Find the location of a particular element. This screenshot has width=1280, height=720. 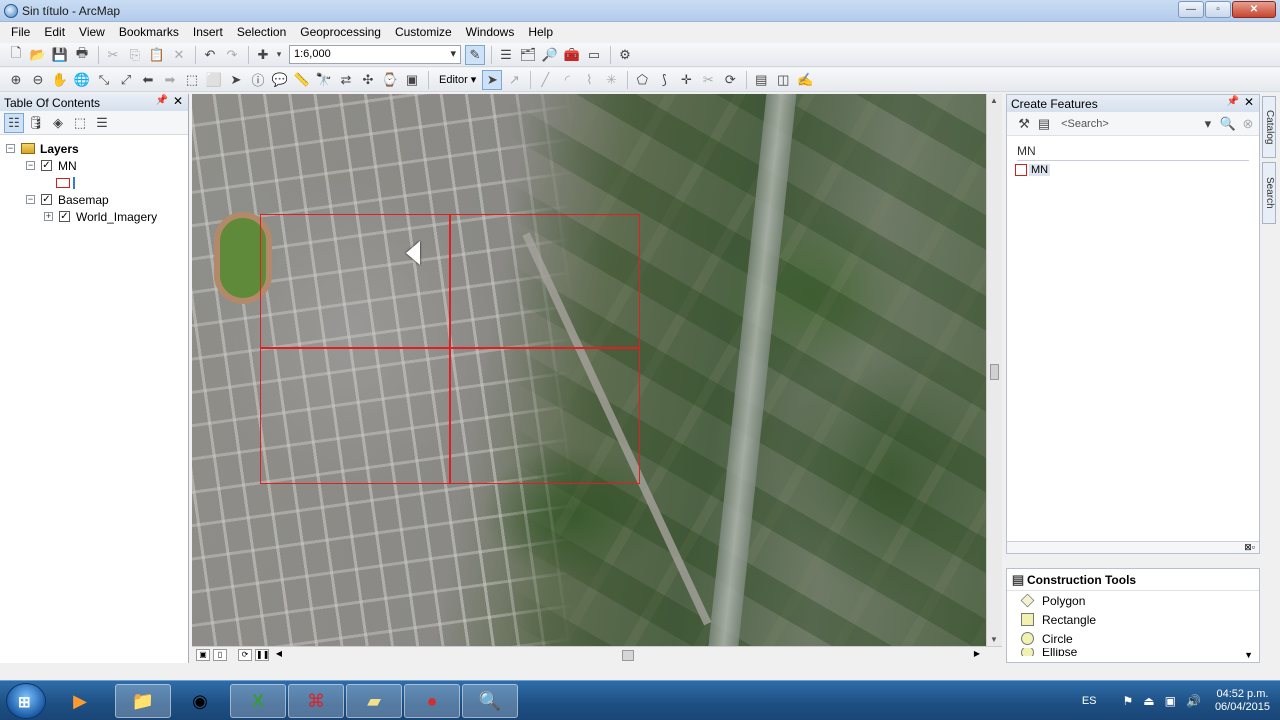

maximize-button: ▫ is located at coordinates (1218, 9).